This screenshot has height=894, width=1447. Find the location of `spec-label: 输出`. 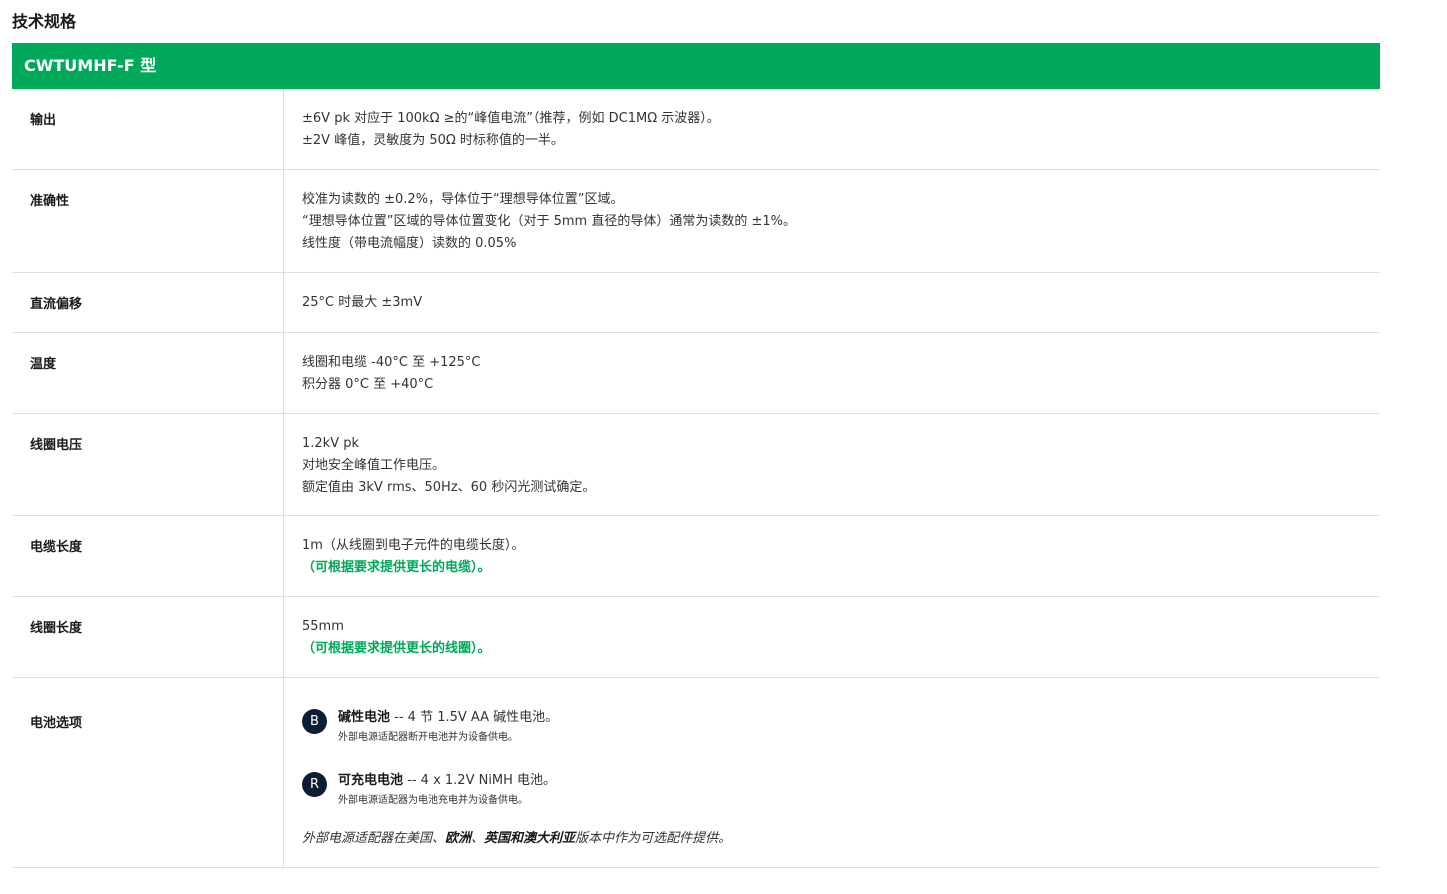

spec-label: 输出 is located at coordinates (148, 129).